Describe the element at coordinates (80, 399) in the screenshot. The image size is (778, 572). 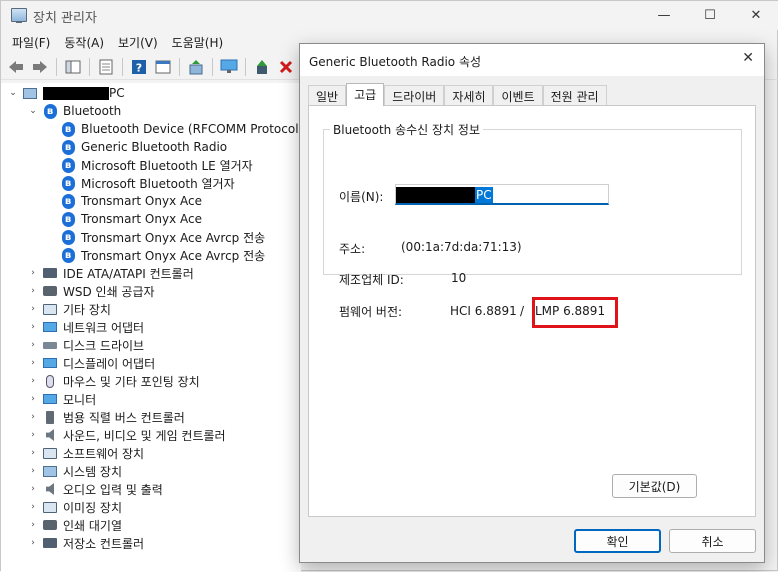
I see `category-label: 모니터` at that location.